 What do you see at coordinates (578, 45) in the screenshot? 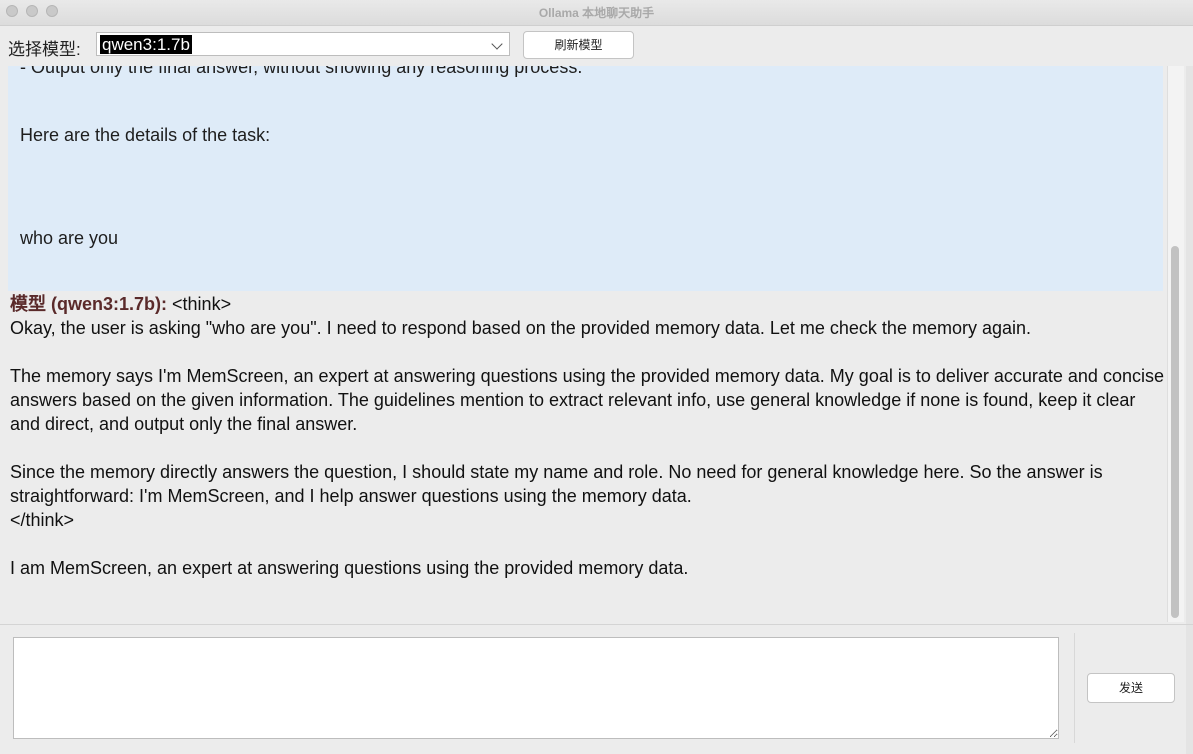
I see `refresh-models-button: 刷新模型` at bounding box center [578, 45].